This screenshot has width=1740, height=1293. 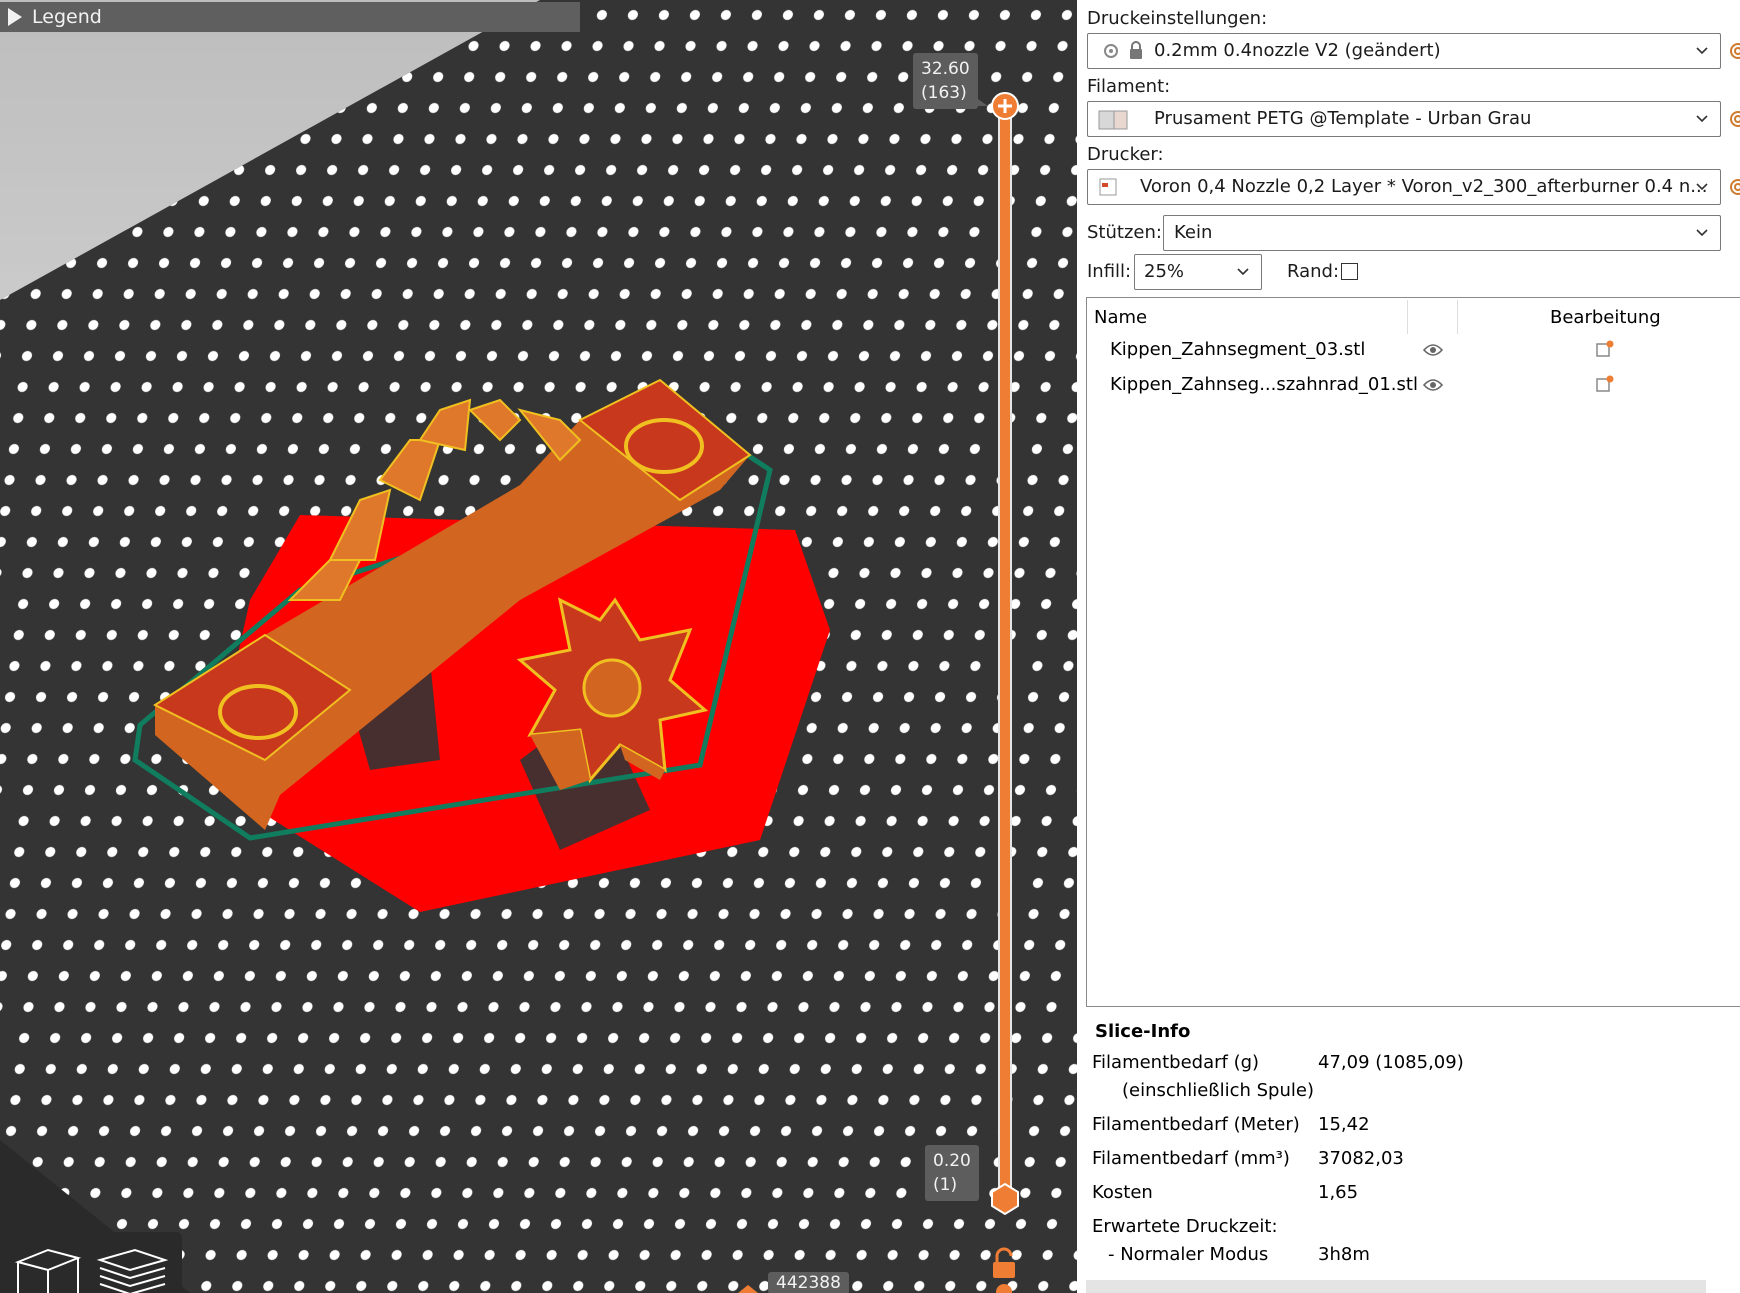 What do you see at coordinates (1413, 351) in the screenshot?
I see `object-row: Kippen_Zahnsegment_03.stl` at bounding box center [1413, 351].